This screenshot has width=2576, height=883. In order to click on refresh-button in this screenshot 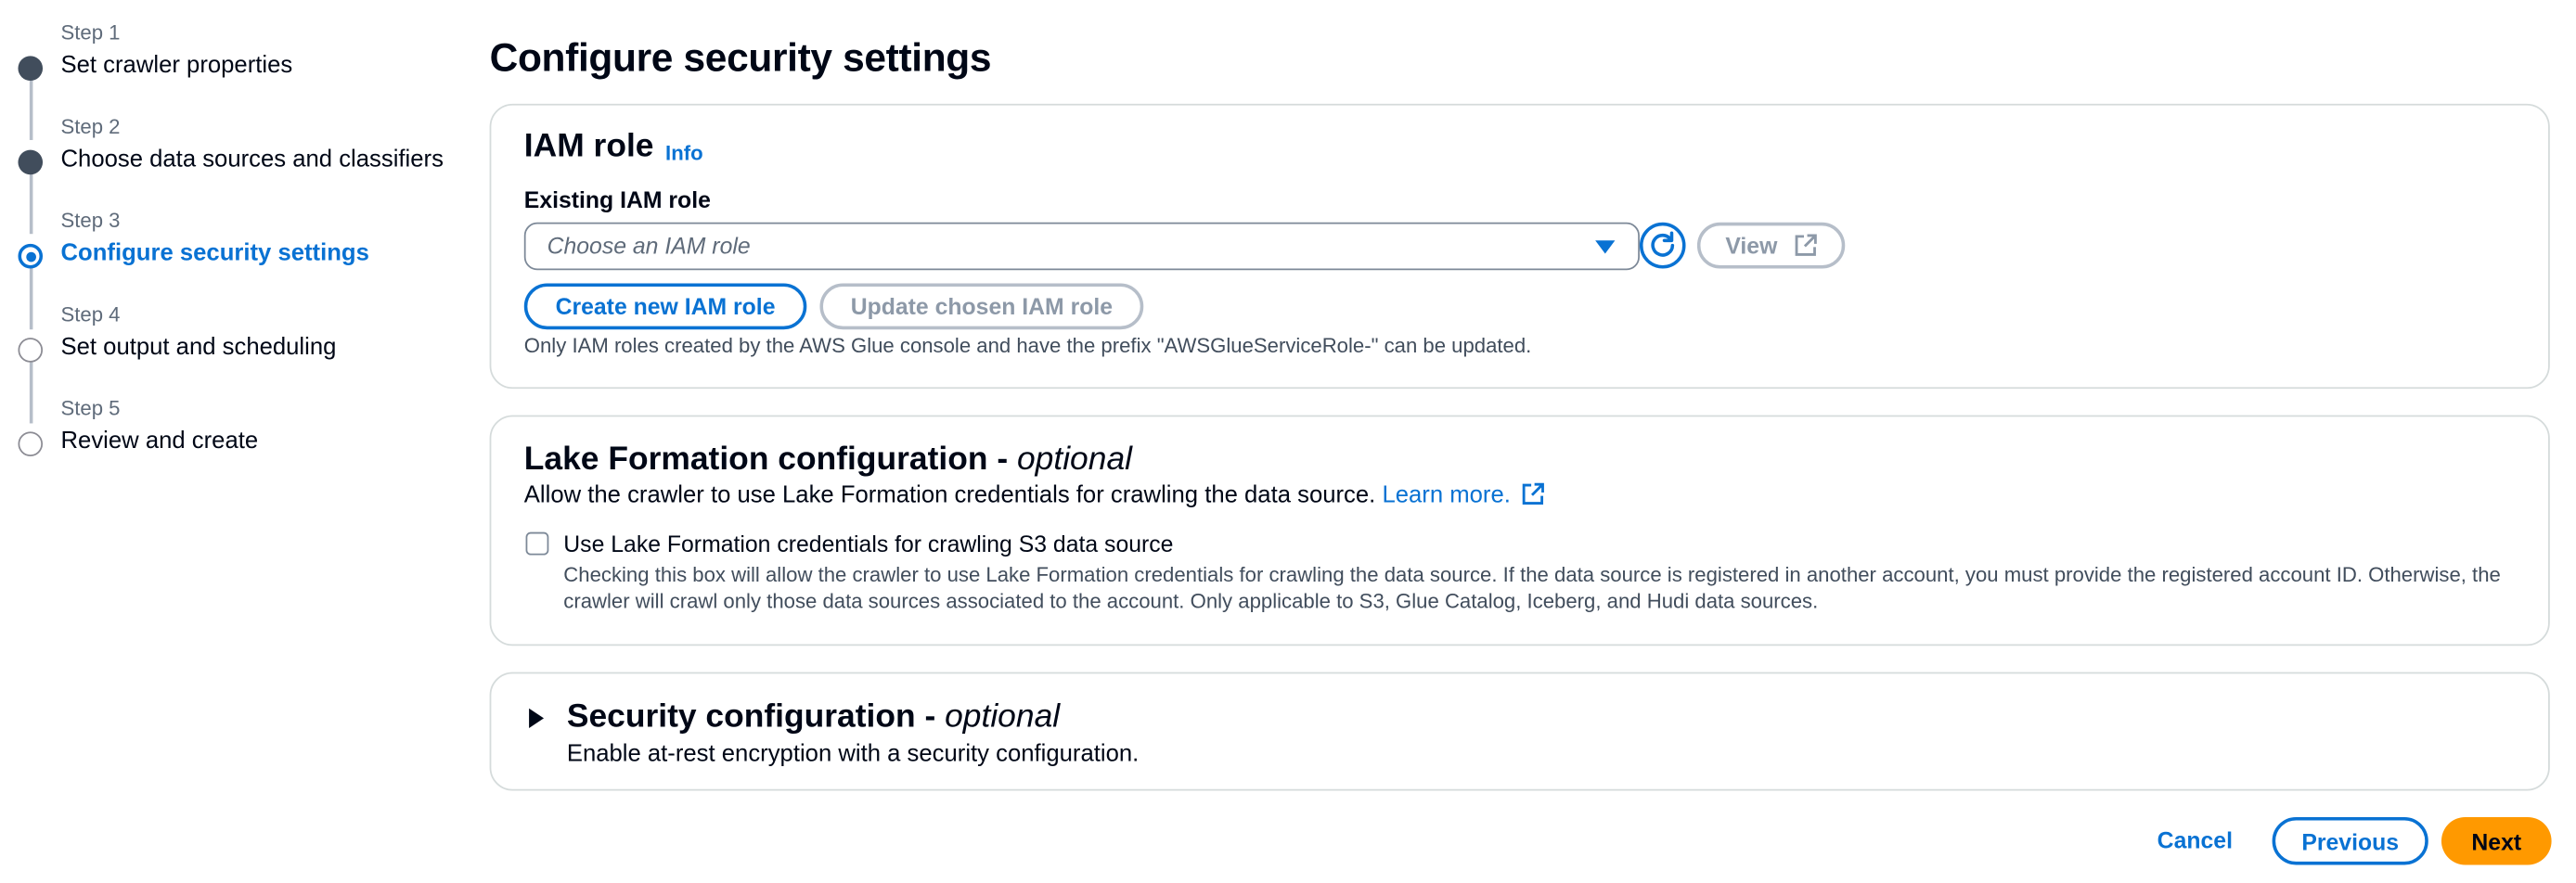, I will do `click(1663, 245)`.